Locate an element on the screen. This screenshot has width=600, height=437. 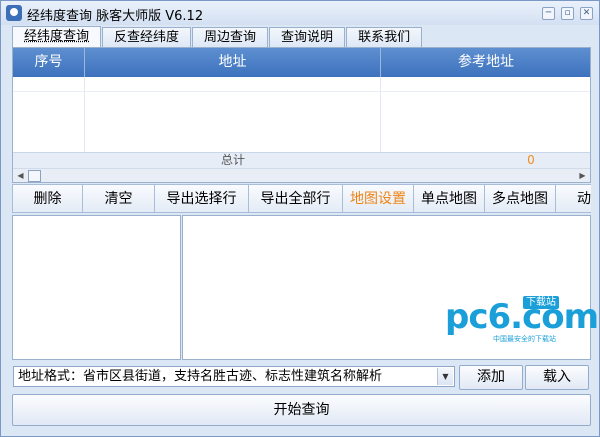
scroll-right-icon: ▶ is located at coordinates (582, 175).